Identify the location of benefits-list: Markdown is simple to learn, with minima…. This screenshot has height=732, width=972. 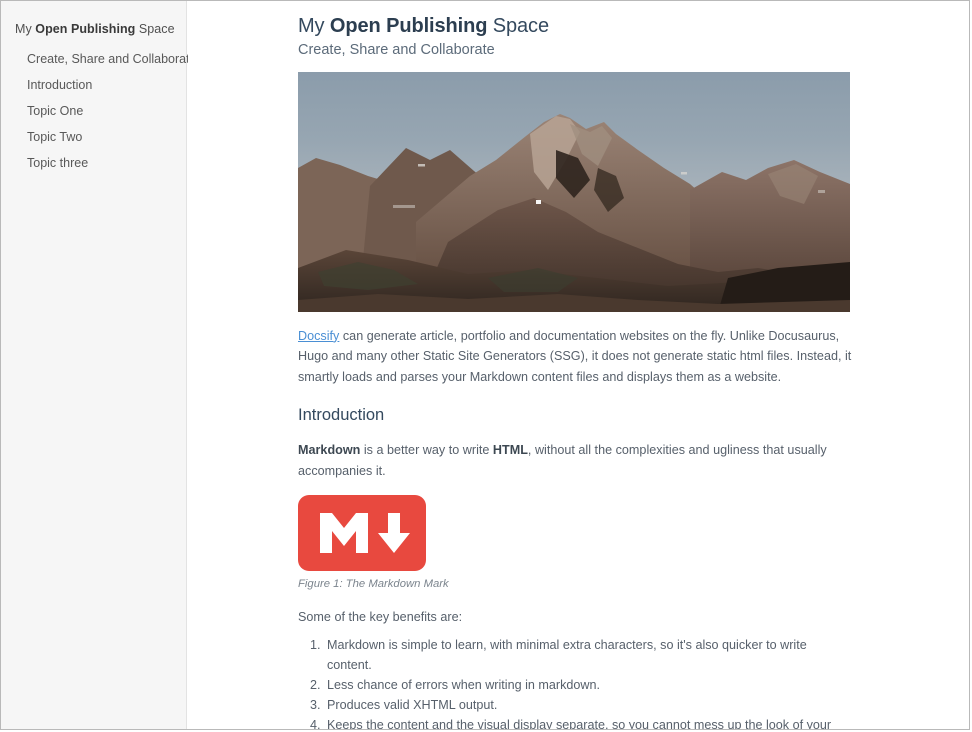
(575, 682).